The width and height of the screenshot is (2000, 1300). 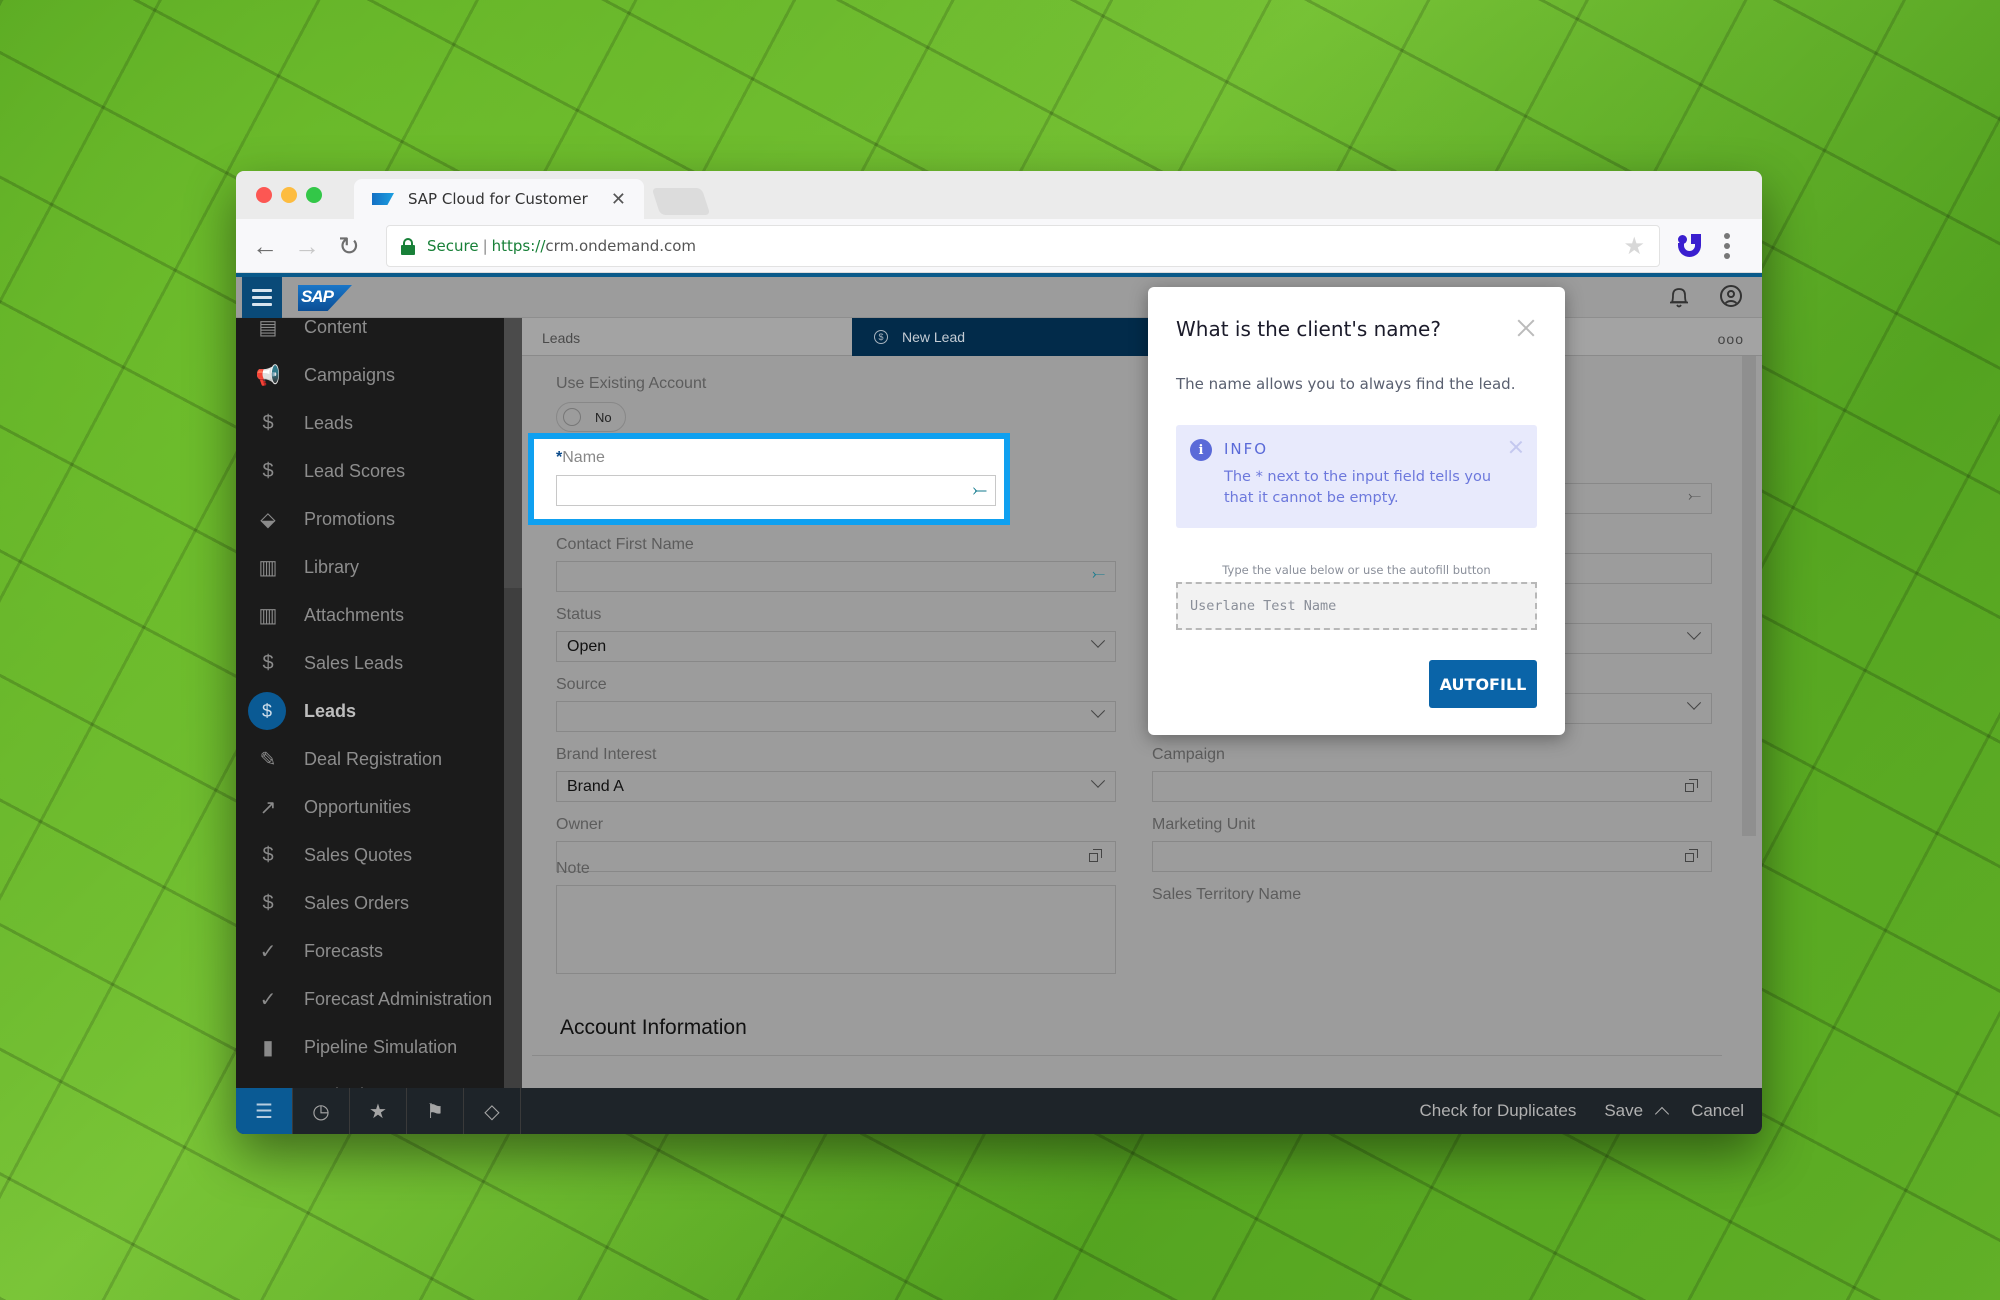 I want to click on brand-interest-select: Brand A, so click(x=836, y=786).